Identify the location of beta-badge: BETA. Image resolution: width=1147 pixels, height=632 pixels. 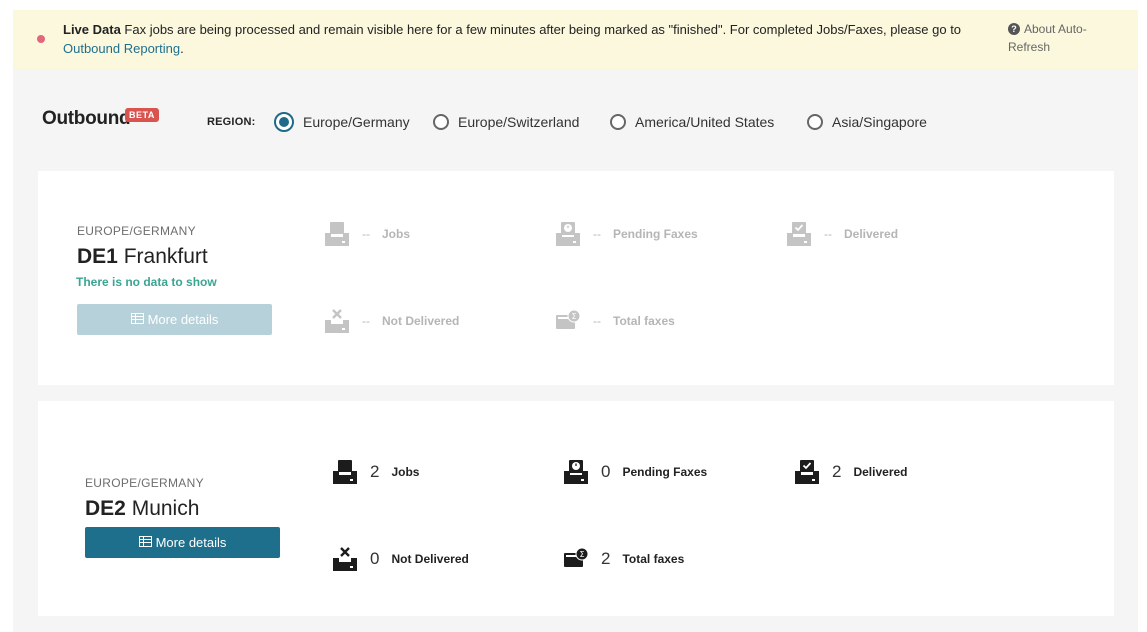
(142, 115).